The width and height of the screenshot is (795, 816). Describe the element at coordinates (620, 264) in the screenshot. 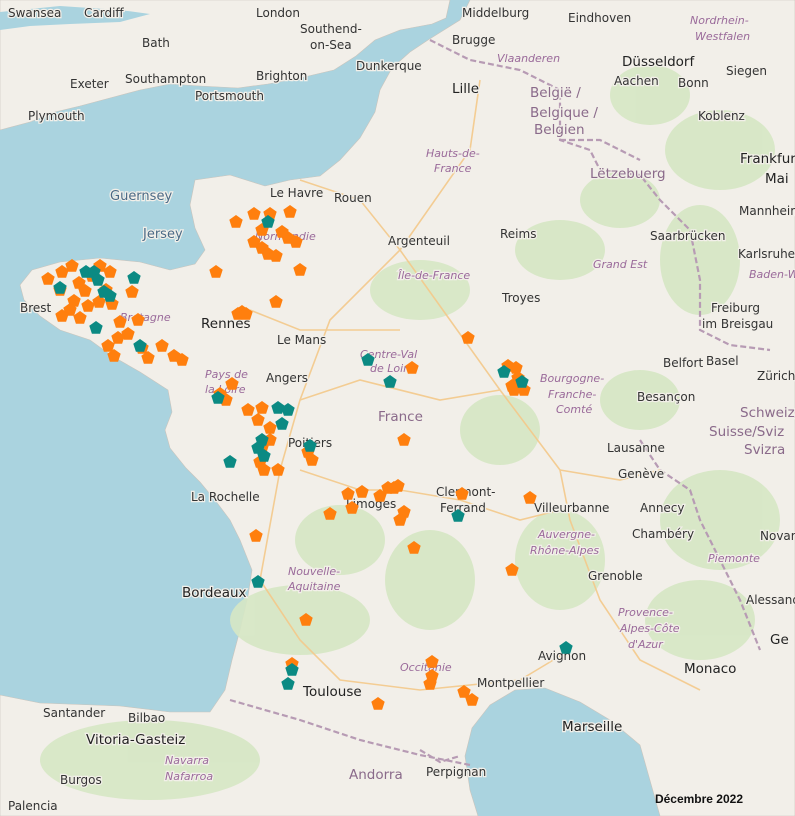

I see `map-label-grandest: Grand Est` at that location.